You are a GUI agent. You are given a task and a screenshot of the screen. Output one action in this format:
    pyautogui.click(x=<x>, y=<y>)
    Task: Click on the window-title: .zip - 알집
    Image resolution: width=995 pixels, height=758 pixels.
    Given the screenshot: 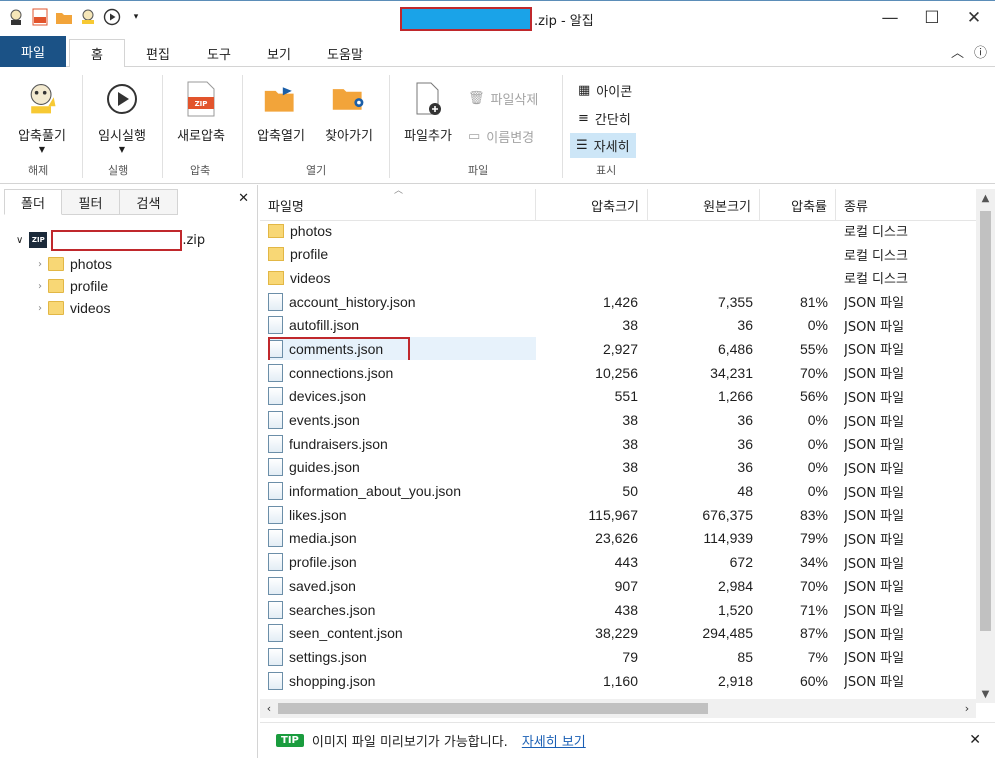 What is the action you would take?
    pyautogui.click(x=497, y=19)
    